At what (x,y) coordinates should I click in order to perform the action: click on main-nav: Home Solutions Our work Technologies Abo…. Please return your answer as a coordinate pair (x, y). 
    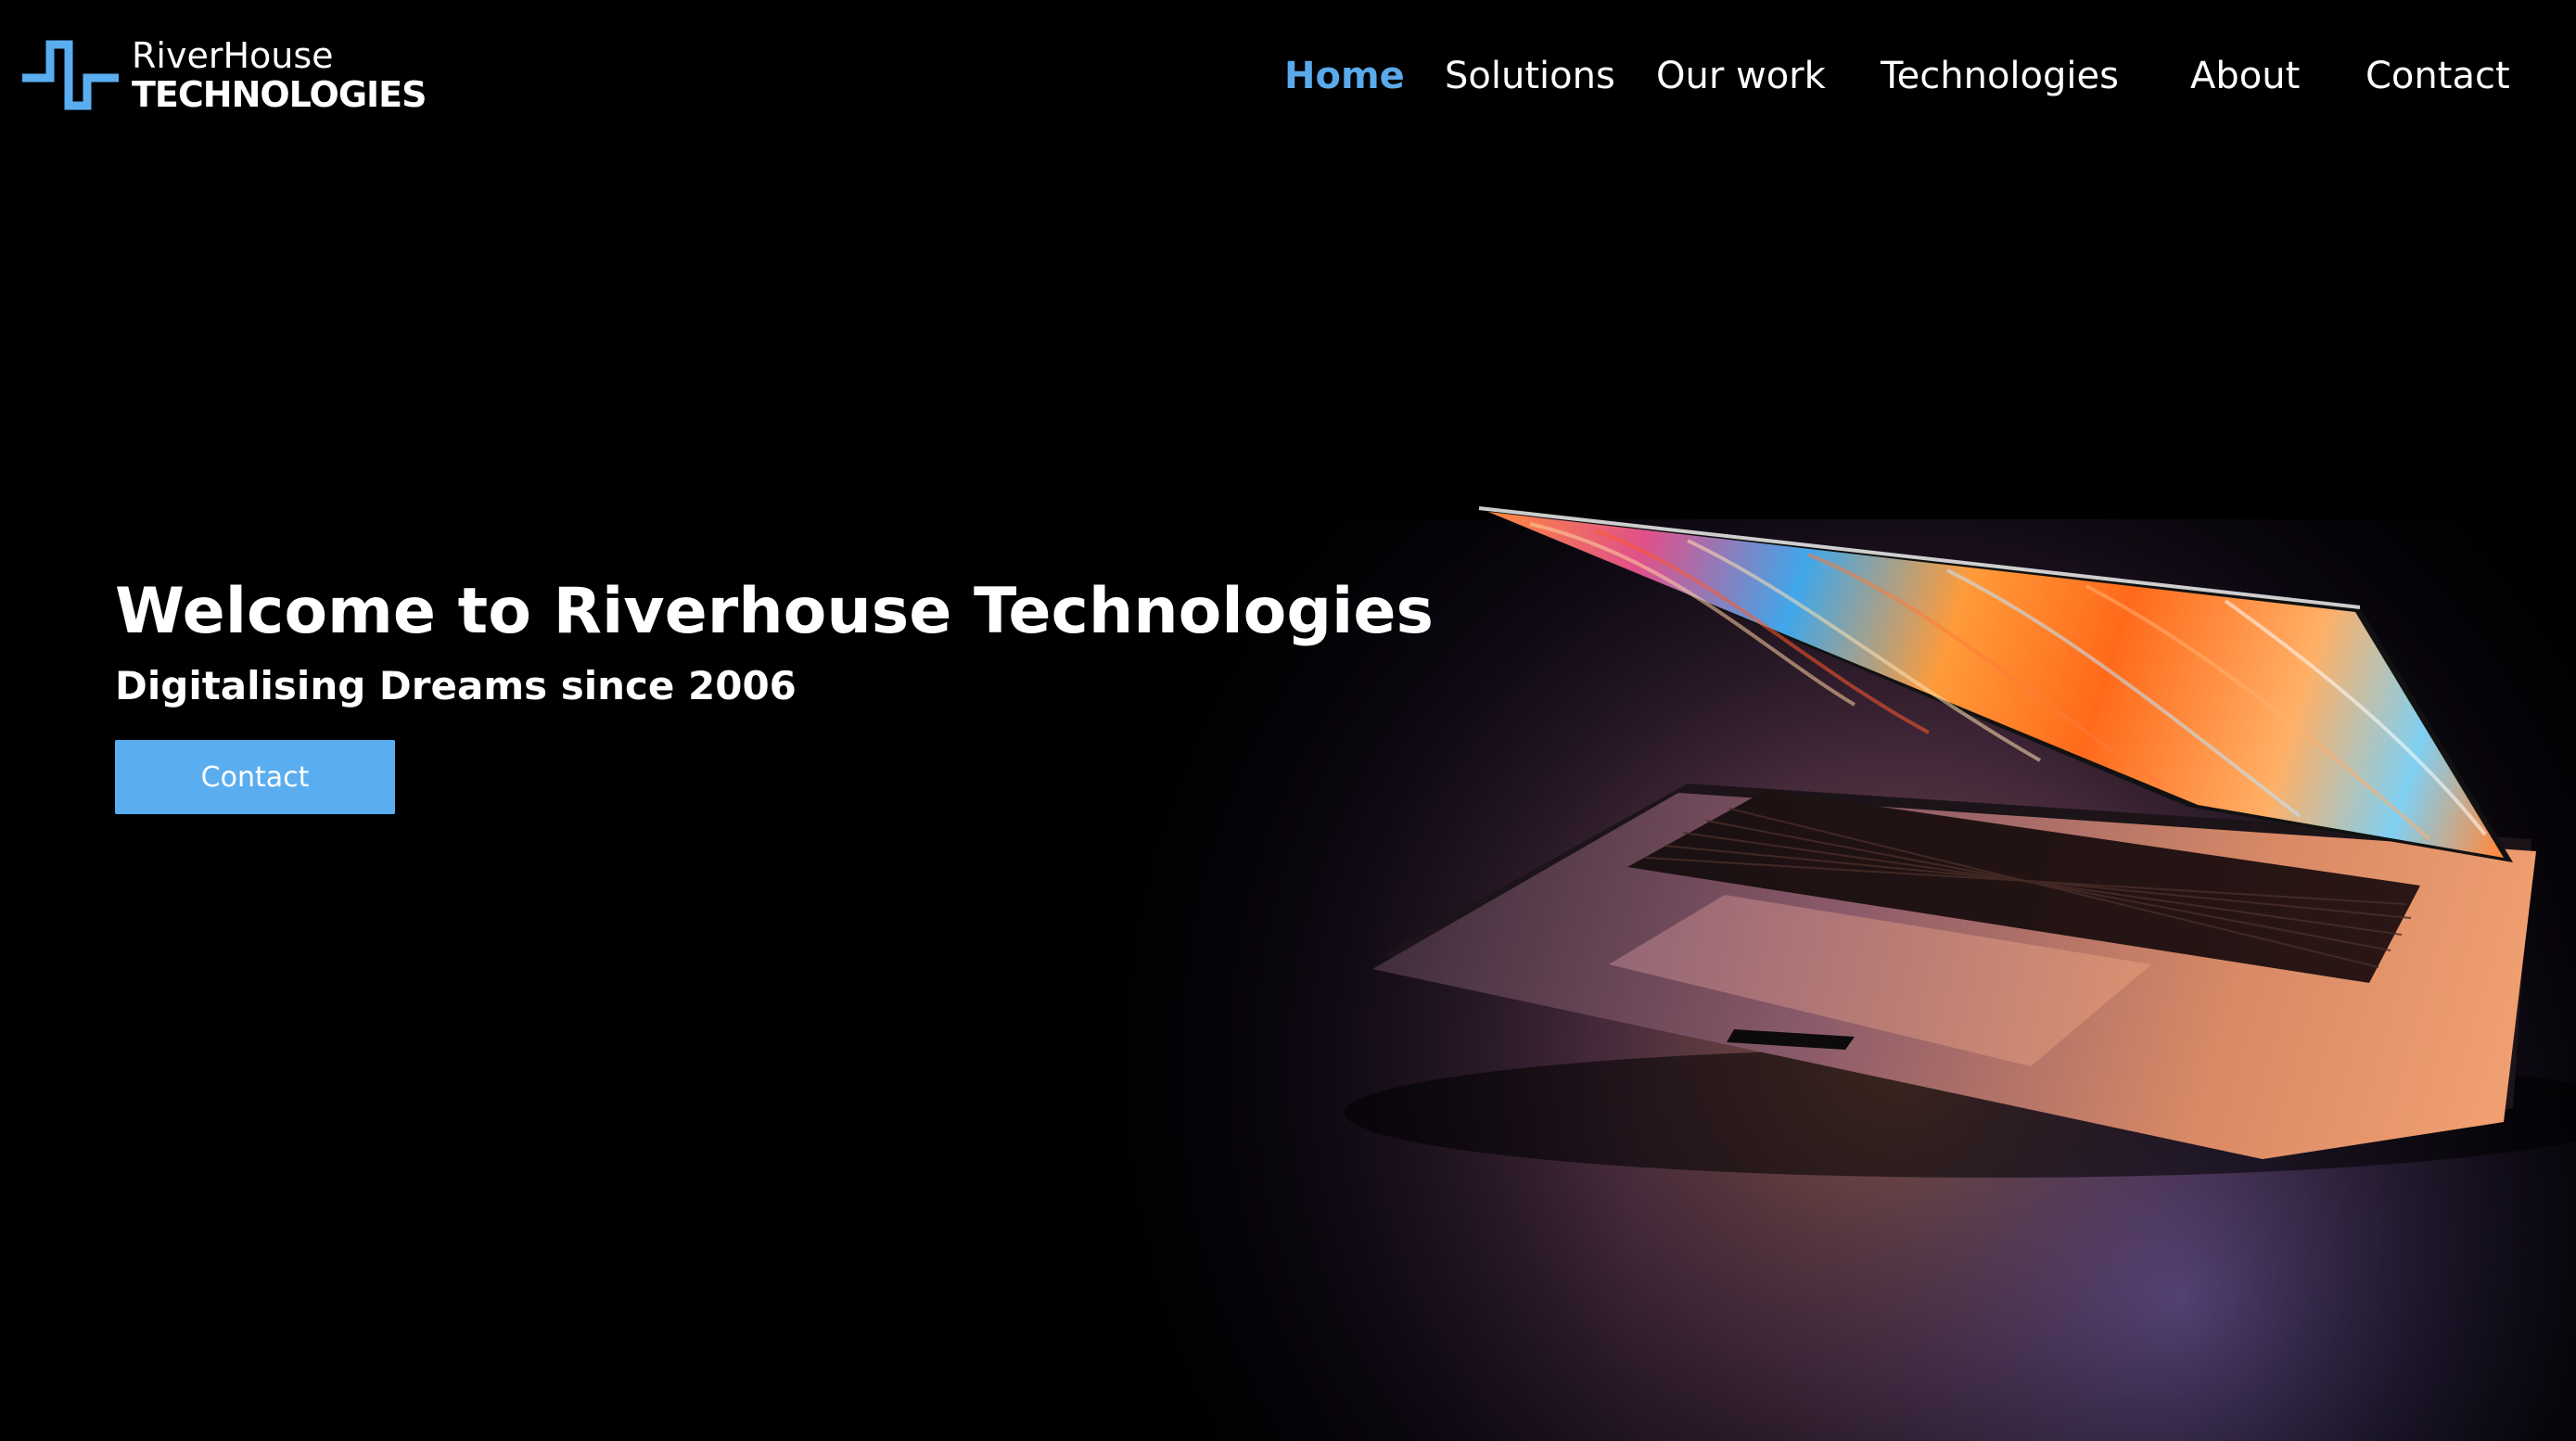
    Looking at the image, I should click on (1288, 76).